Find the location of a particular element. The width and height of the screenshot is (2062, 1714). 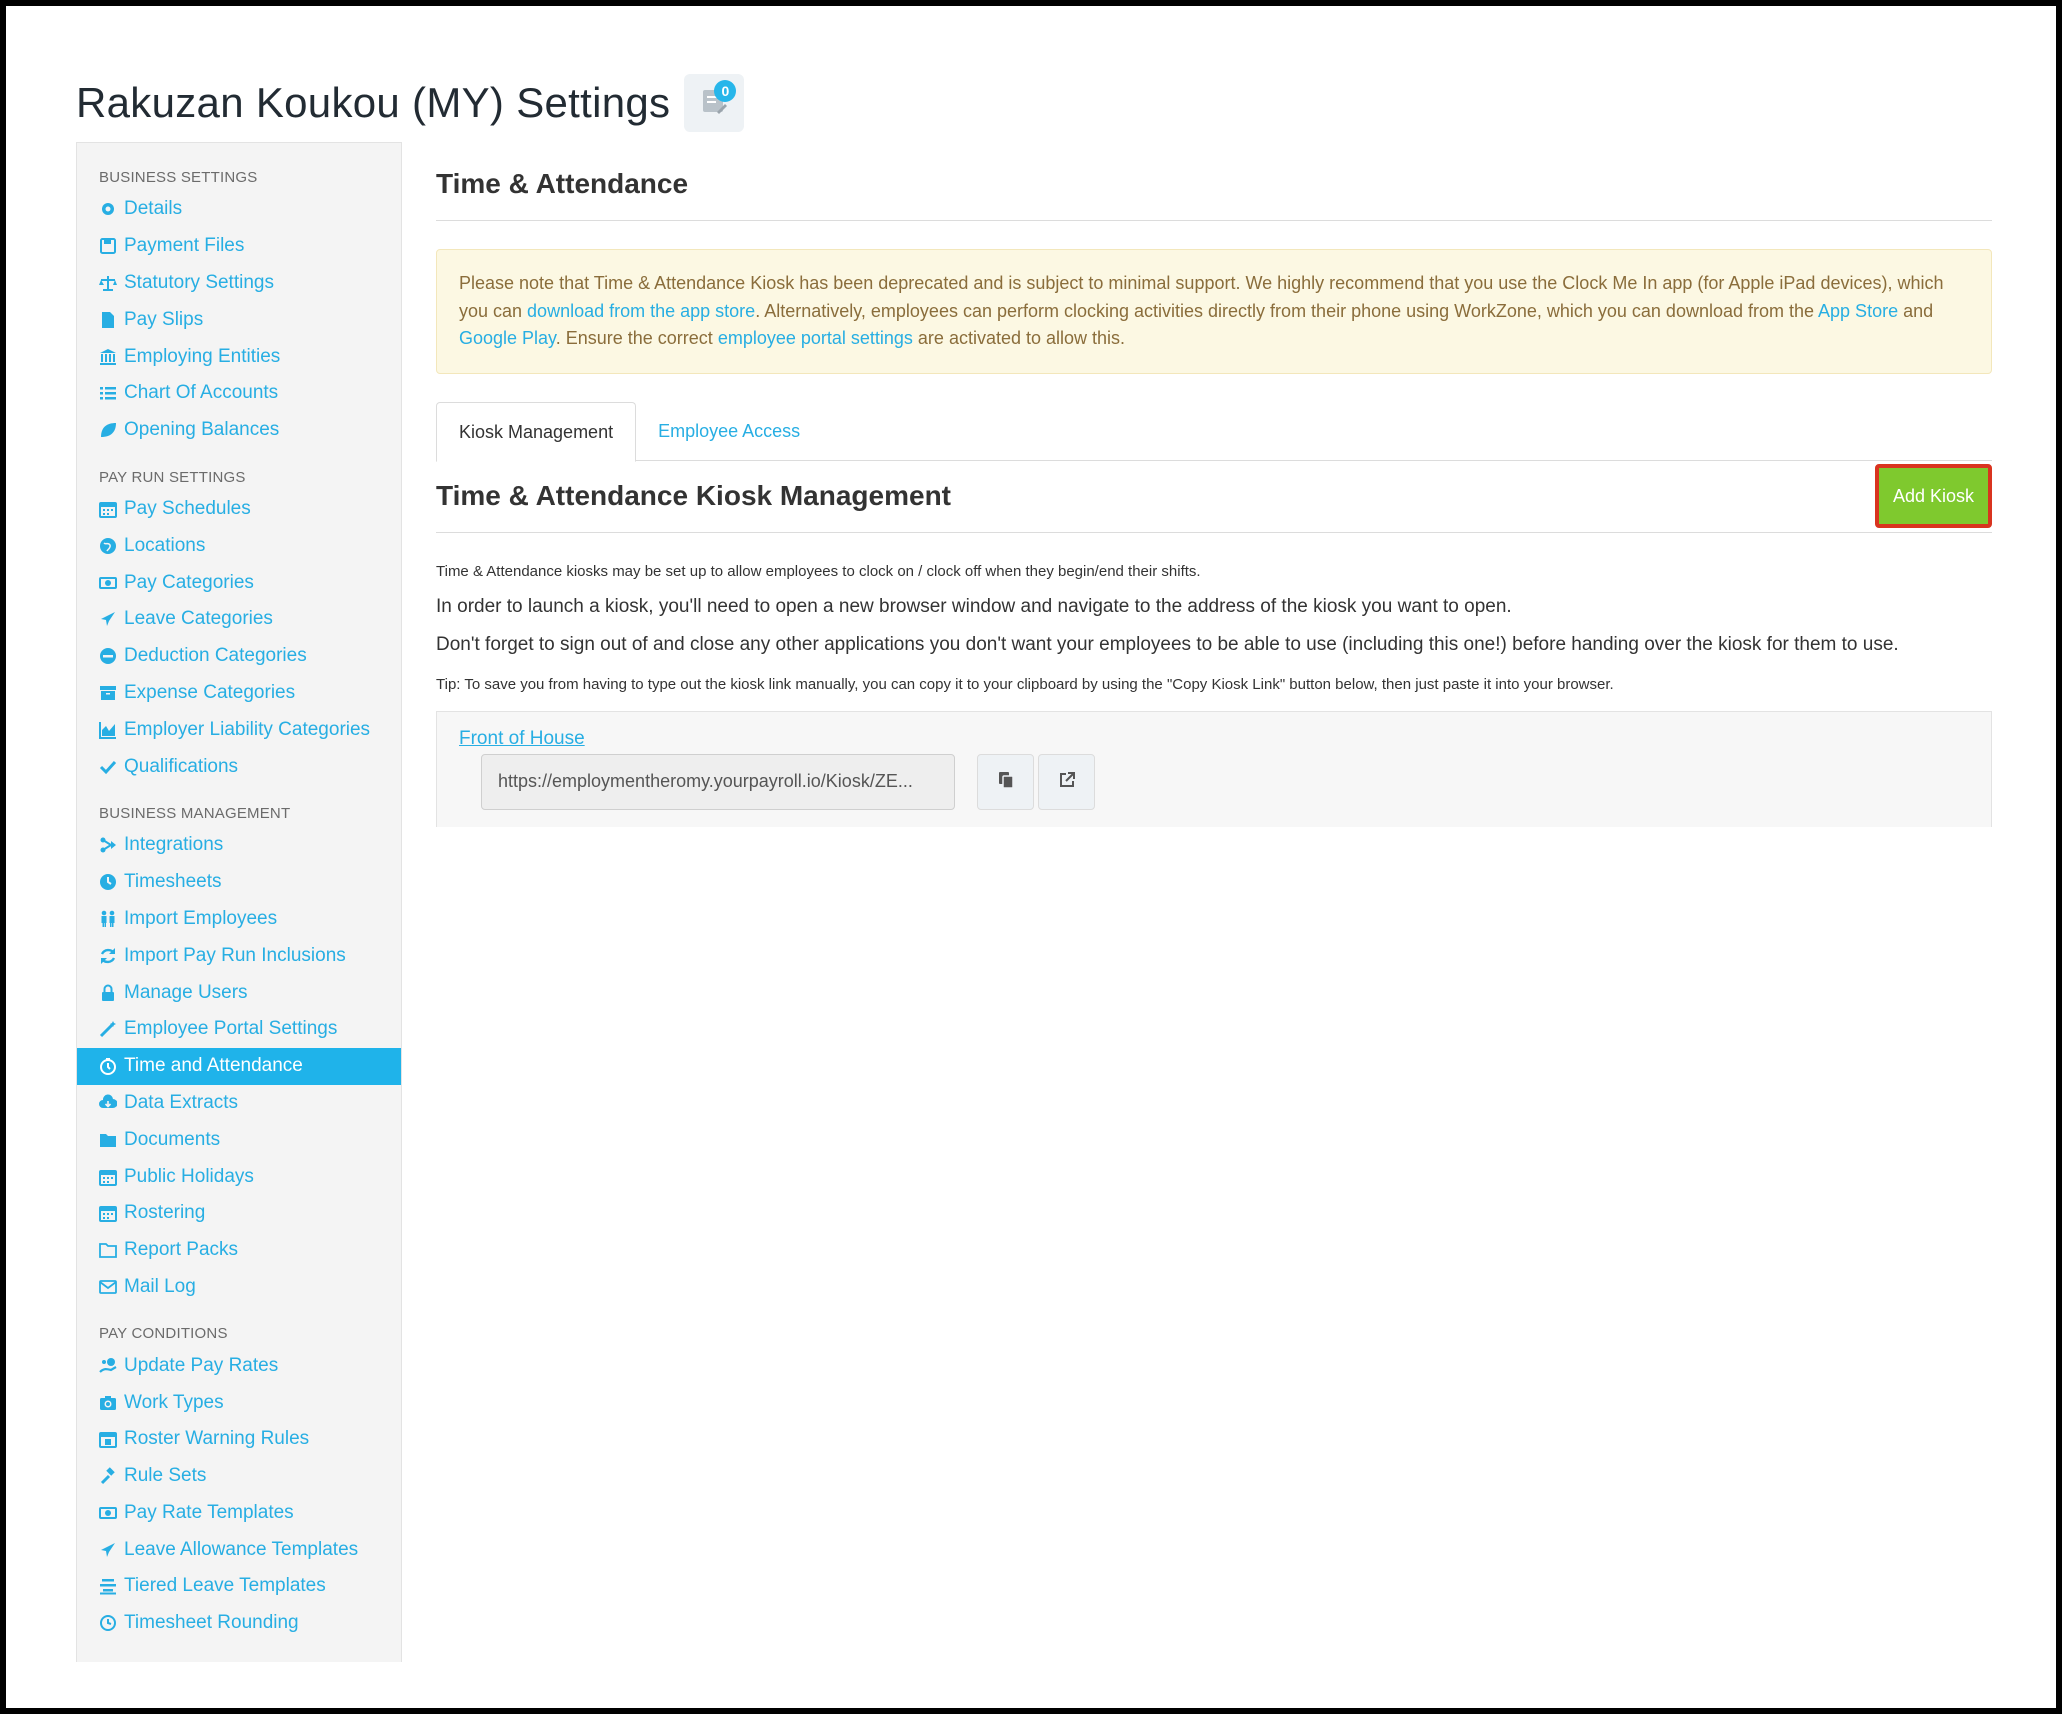

google-play-link: Google Play is located at coordinates (507, 338).